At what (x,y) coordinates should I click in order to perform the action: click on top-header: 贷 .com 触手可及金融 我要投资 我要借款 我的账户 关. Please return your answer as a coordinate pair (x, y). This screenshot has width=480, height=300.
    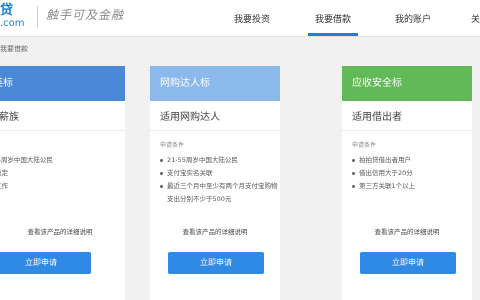
    Looking at the image, I should click on (240, 18).